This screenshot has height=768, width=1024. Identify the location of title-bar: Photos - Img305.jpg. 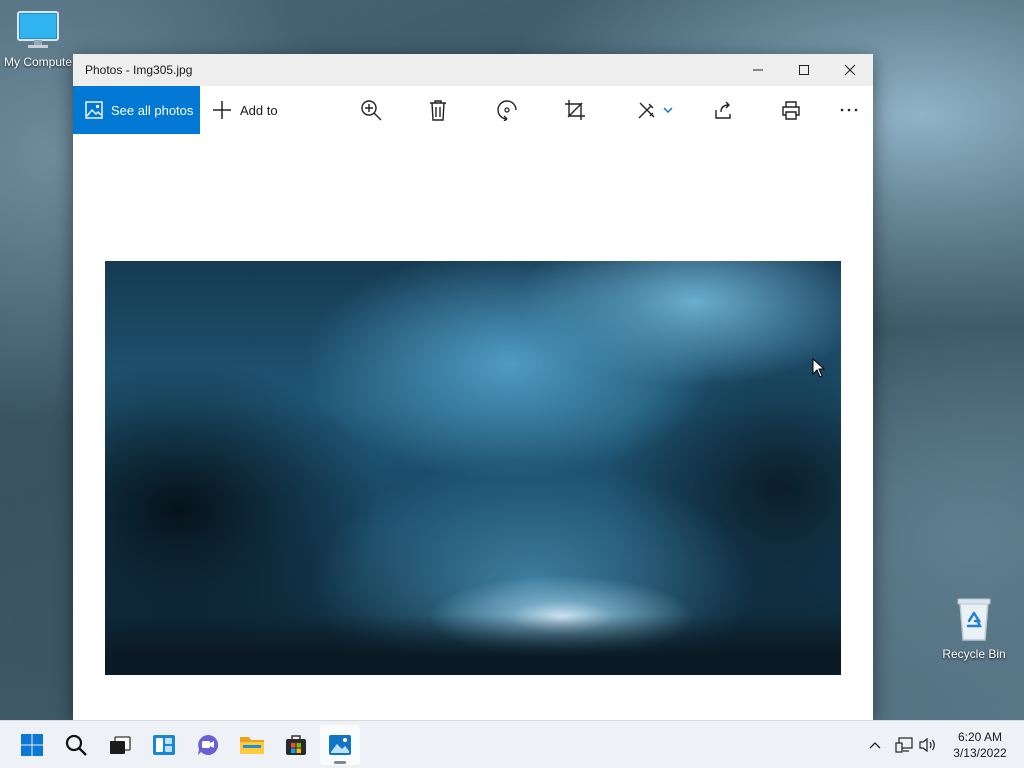
(473, 70).